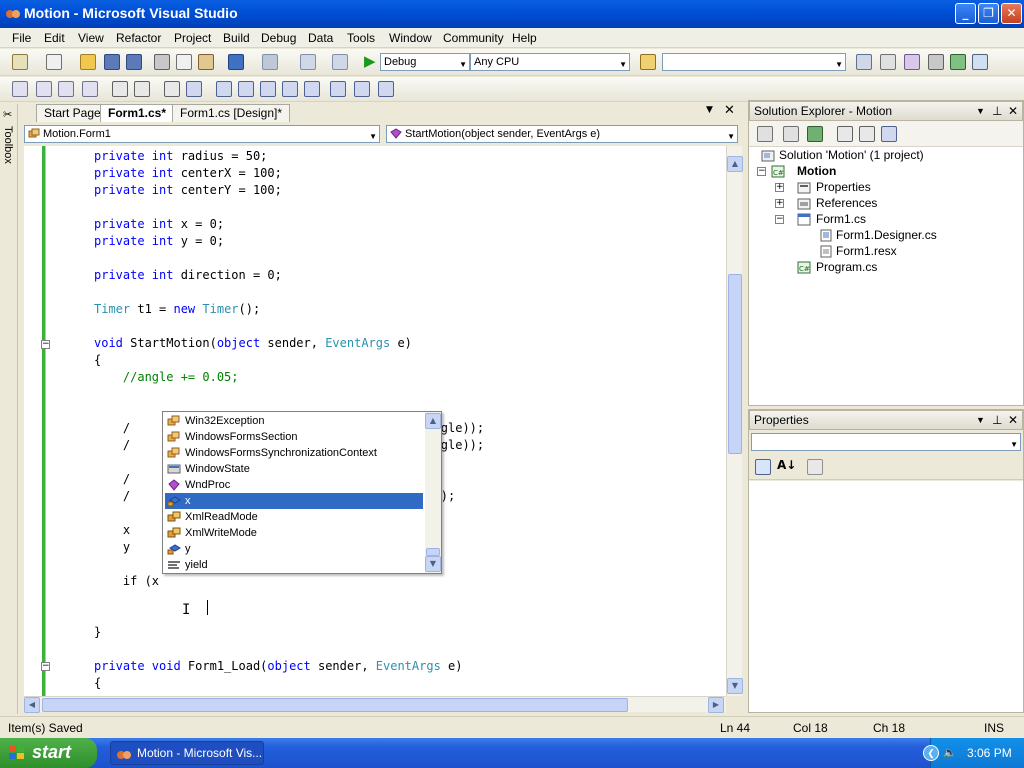 The height and width of the screenshot is (768, 1024). What do you see at coordinates (335, 705) in the screenshot?
I see `editor-hscroll-thumb` at bounding box center [335, 705].